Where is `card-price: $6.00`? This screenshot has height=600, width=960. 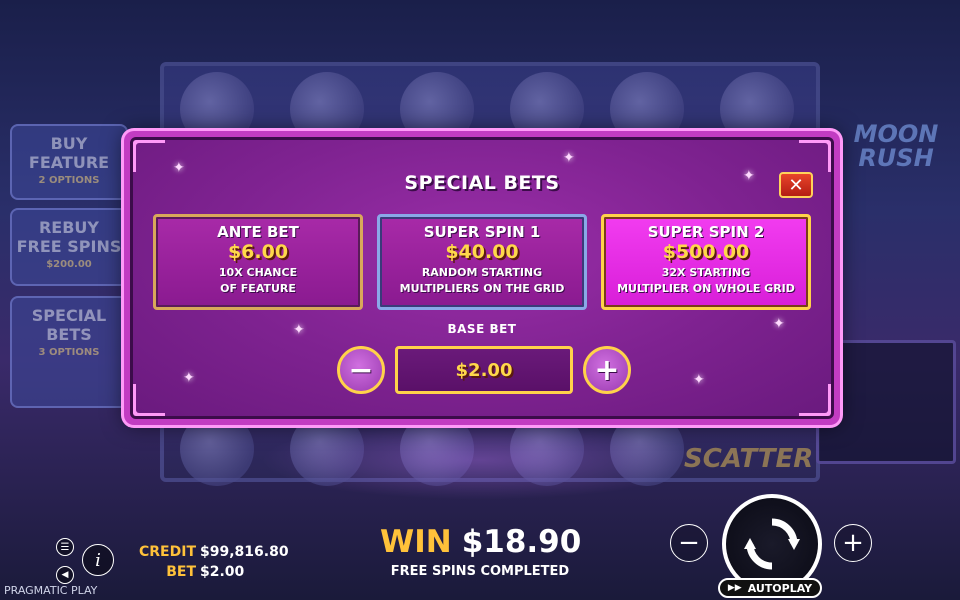
card-price: $6.00 is located at coordinates (258, 252).